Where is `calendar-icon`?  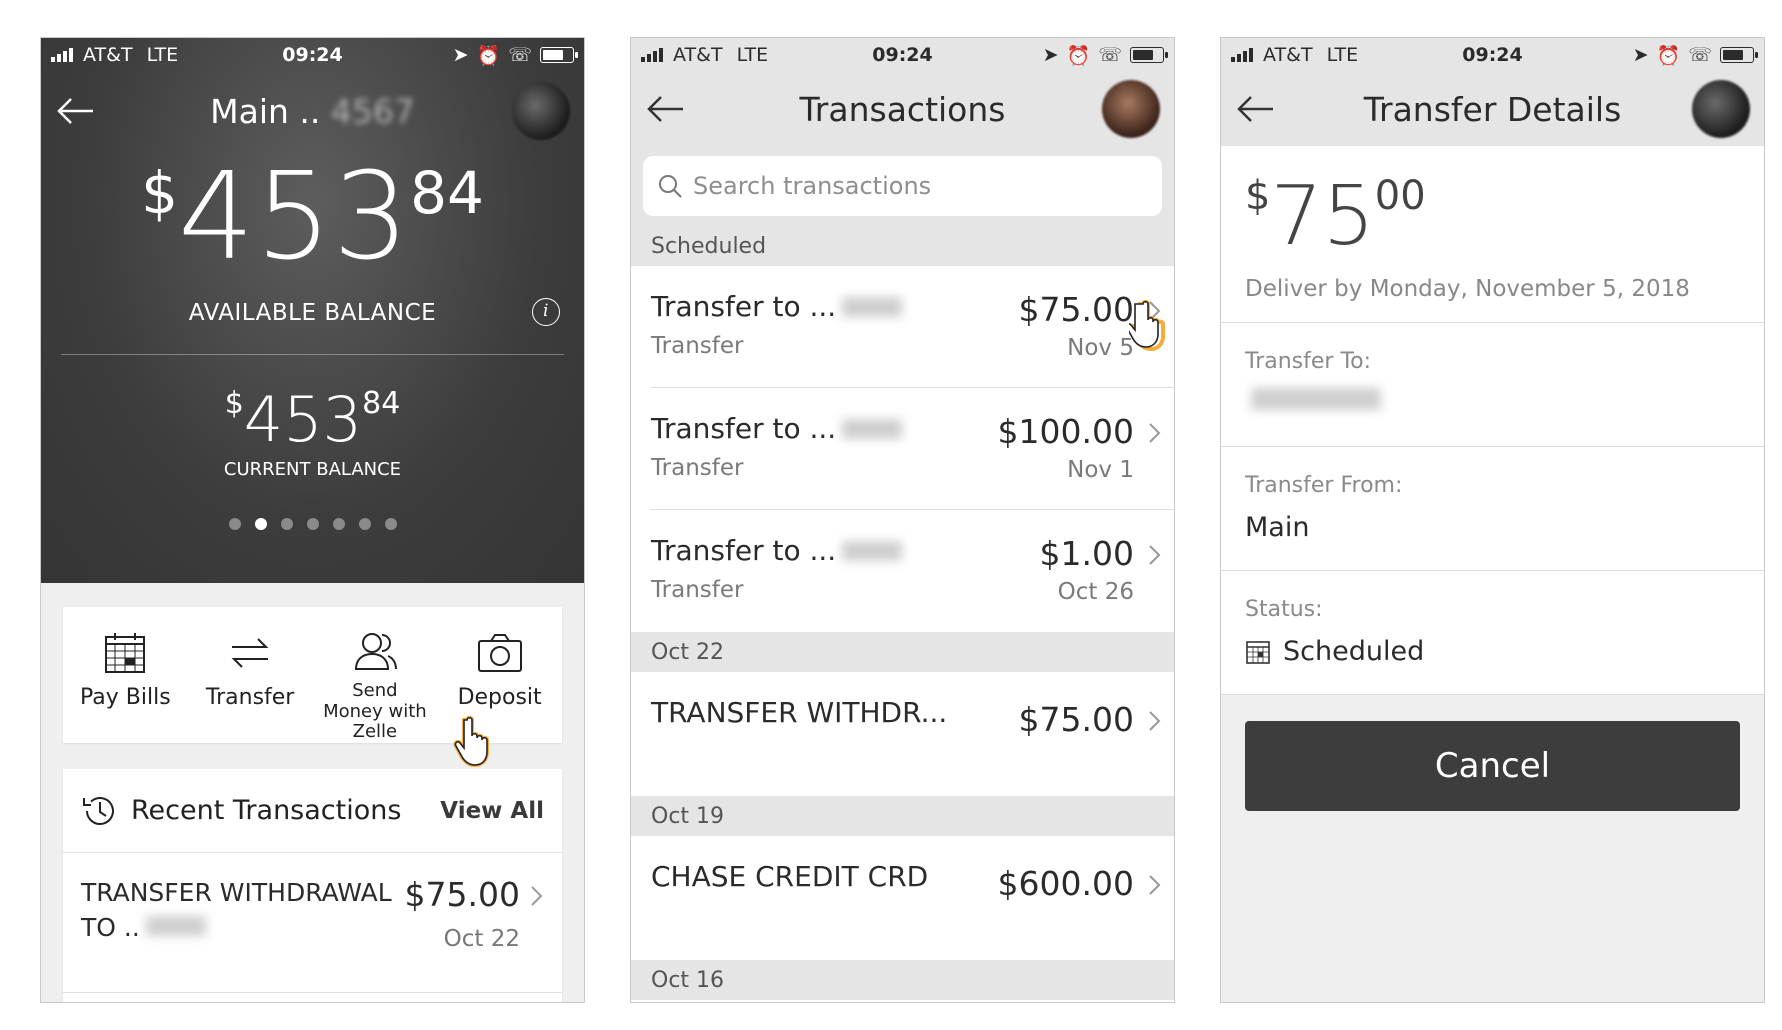 calendar-icon is located at coordinates (125, 653).